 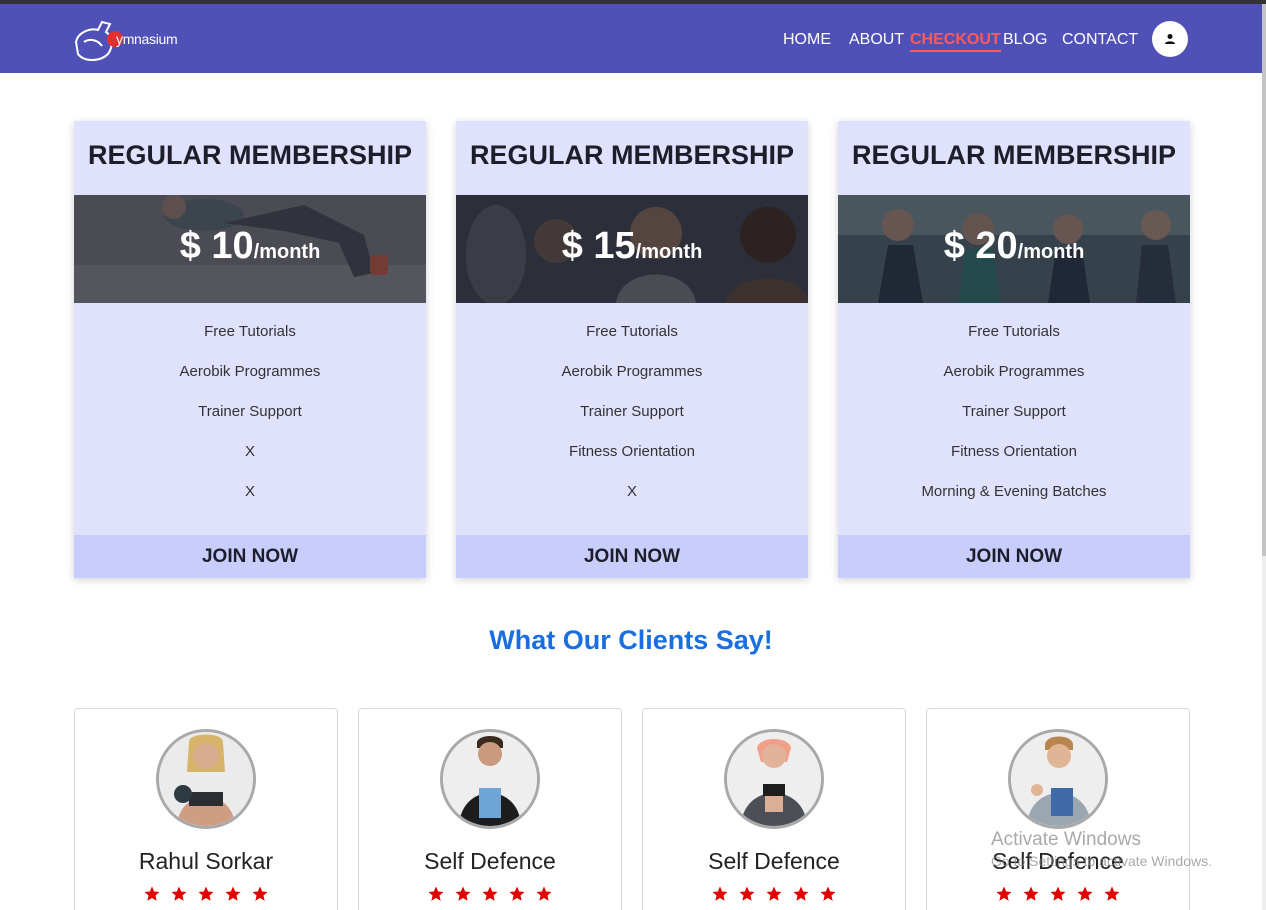 What do you see at coordinates (1101, 861) in the screenshot?
I see `watermark-subtitle: Go to Settings to activate Windows.` at bounding box center [1101, 861].